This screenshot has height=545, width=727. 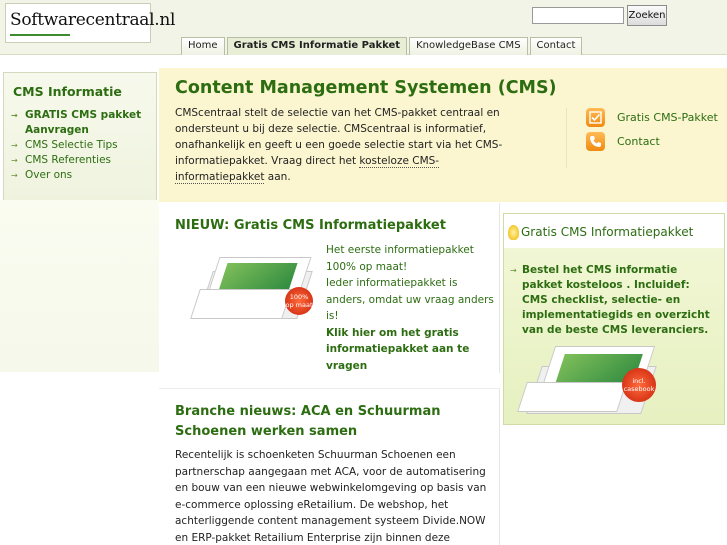 What do you see at coordinates (400, 250) in the screenshot?
I see `news-line: Het eerste informatiepakket` at bounding box center [400, 250].